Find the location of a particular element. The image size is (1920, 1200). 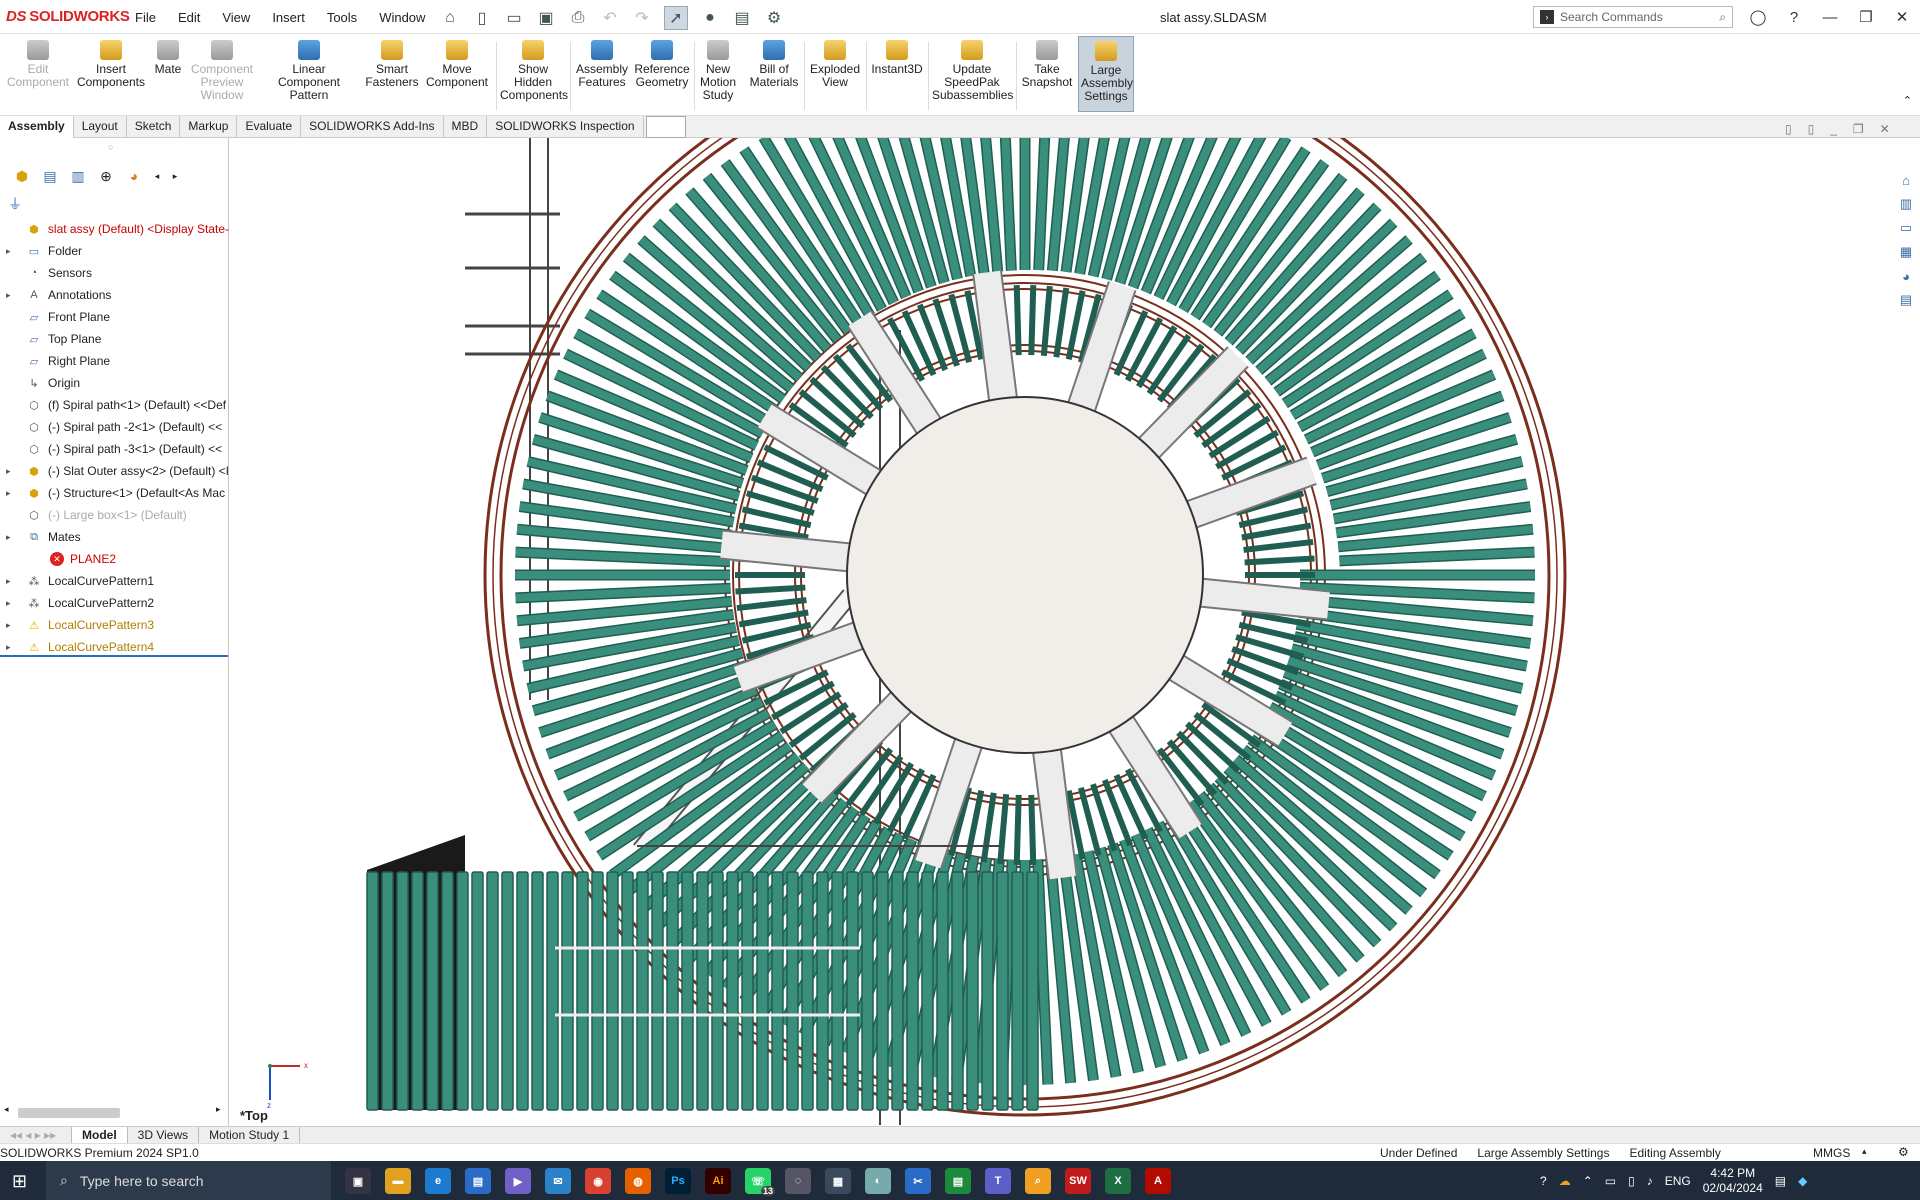

calculator-app-icon: ▦ is located at coordinates (838, 1181).